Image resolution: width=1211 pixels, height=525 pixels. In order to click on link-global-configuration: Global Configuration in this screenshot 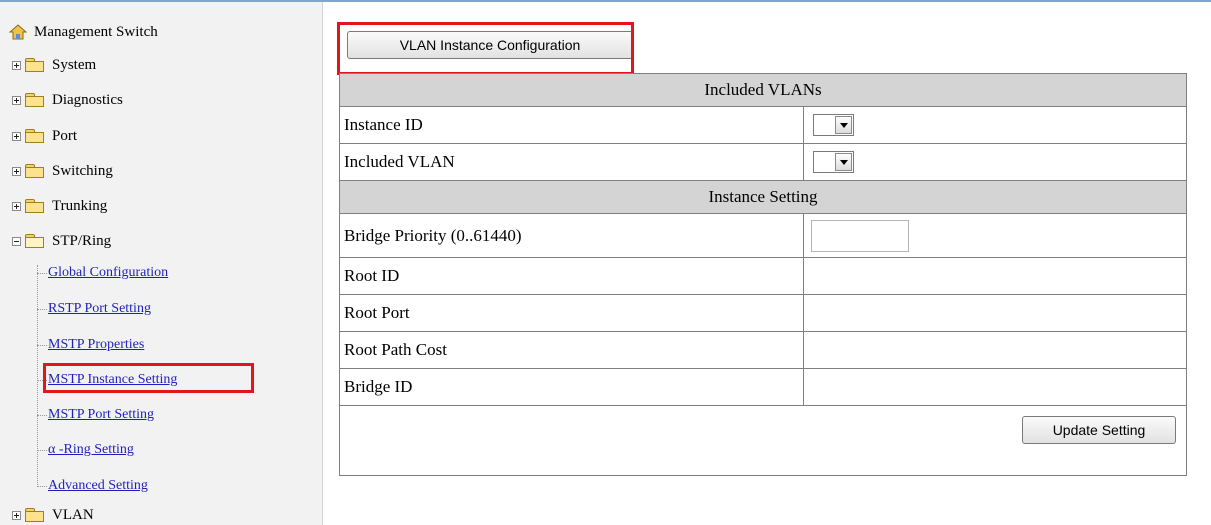, I will do `click(108, 273)`.